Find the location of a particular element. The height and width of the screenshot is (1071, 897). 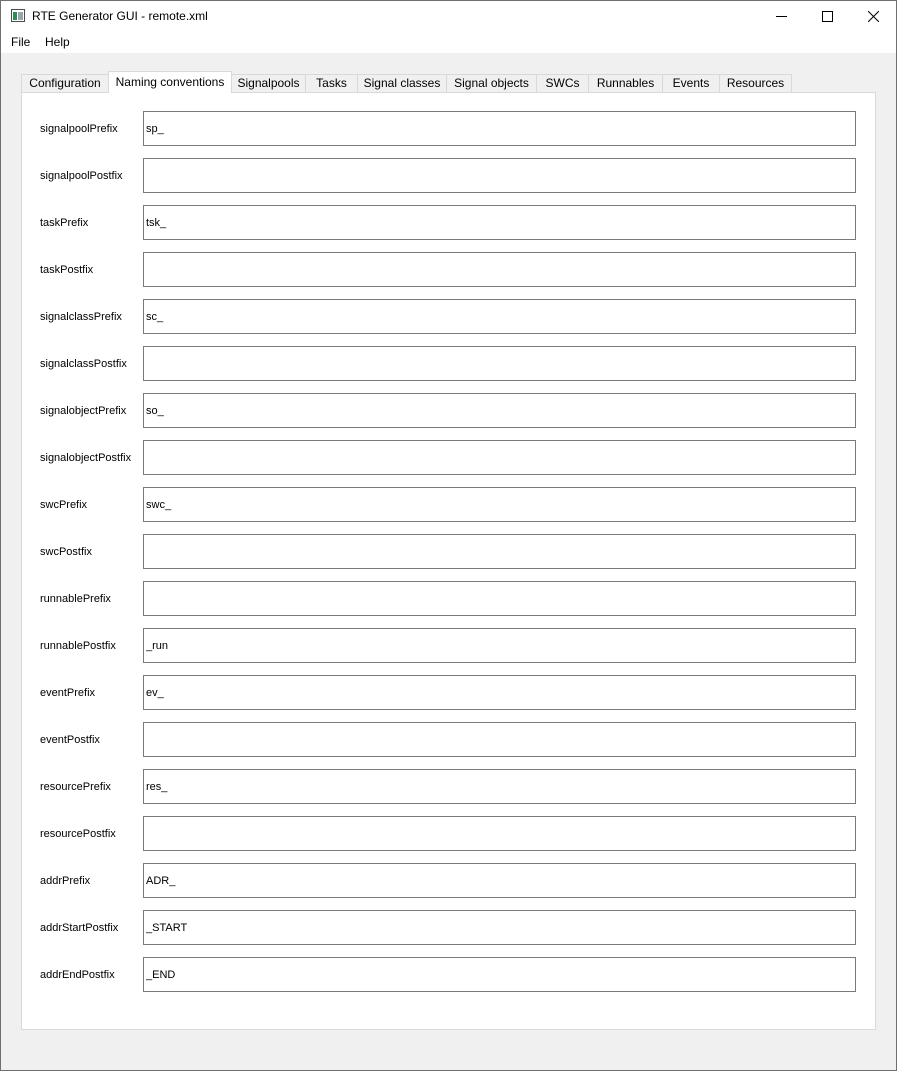

maximize-icon is located at coordinates (827, 16).